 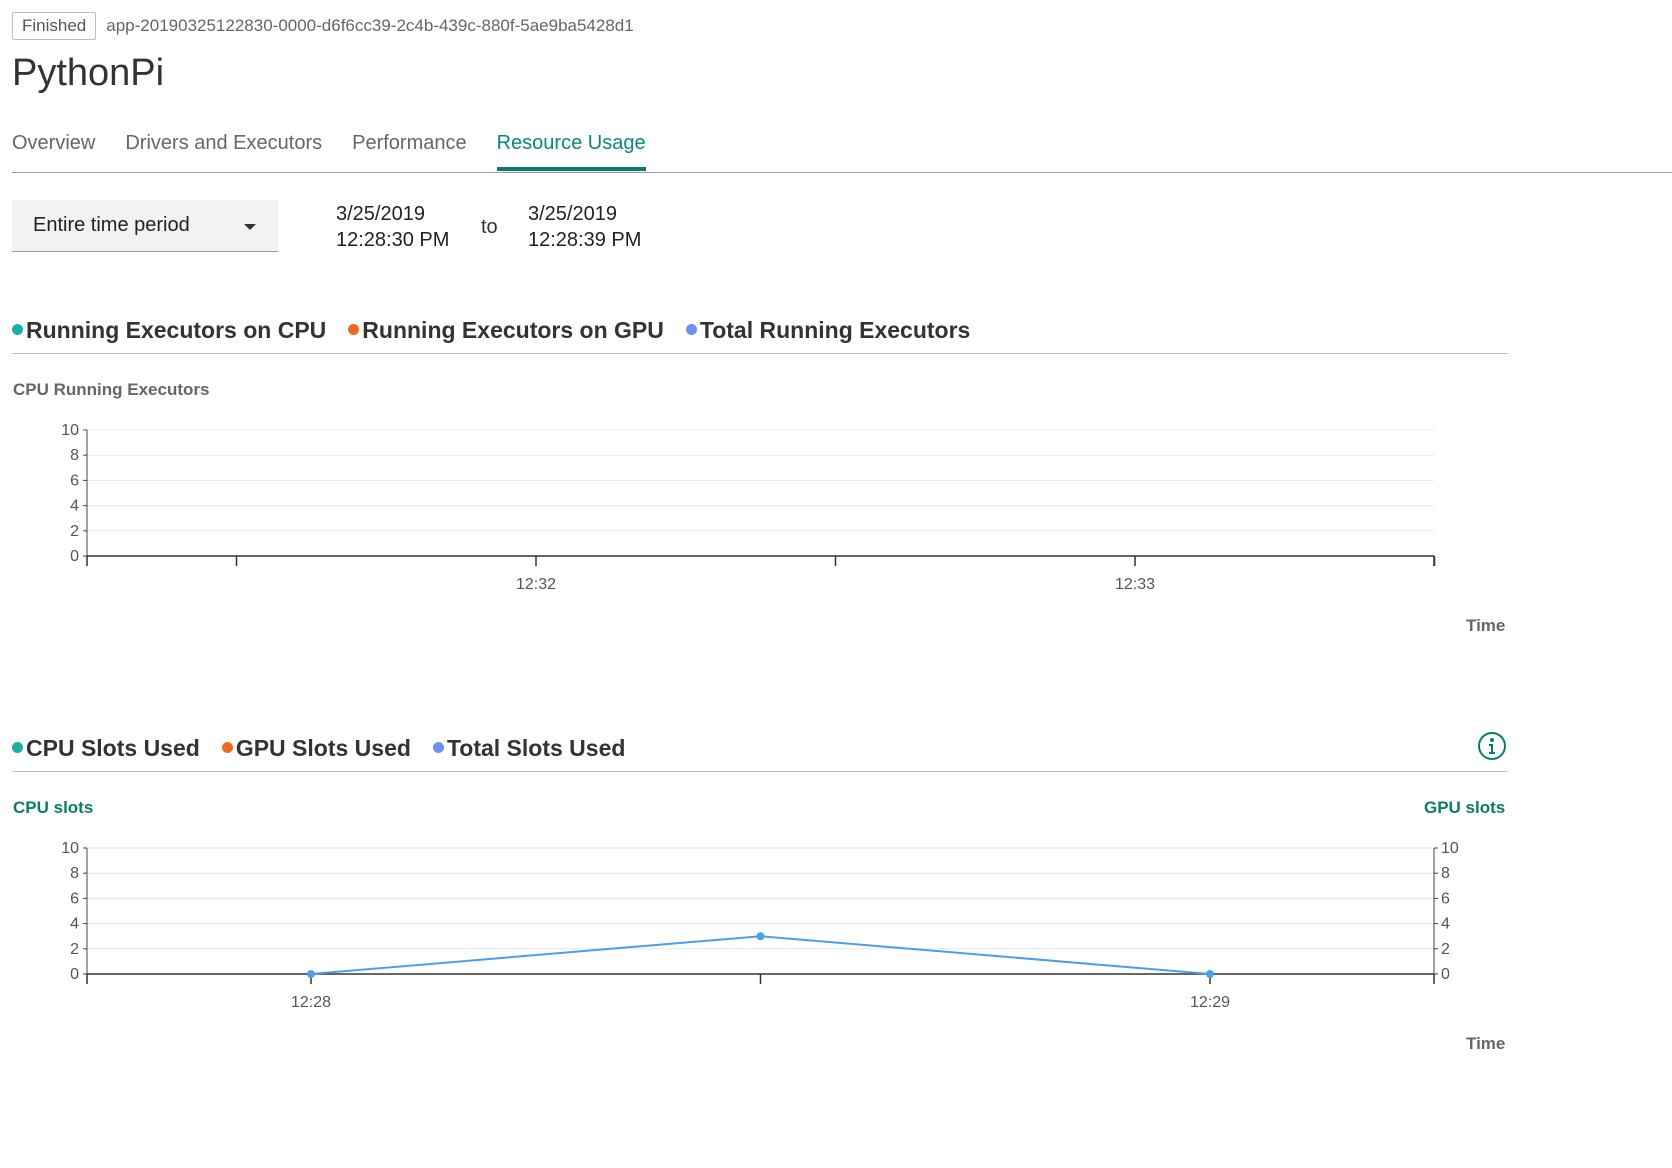 What do you see at coordinates (1486, 625) in the screenshot?
I see `executors-x-axis-title: Time` at bounding box center [1486, 625].